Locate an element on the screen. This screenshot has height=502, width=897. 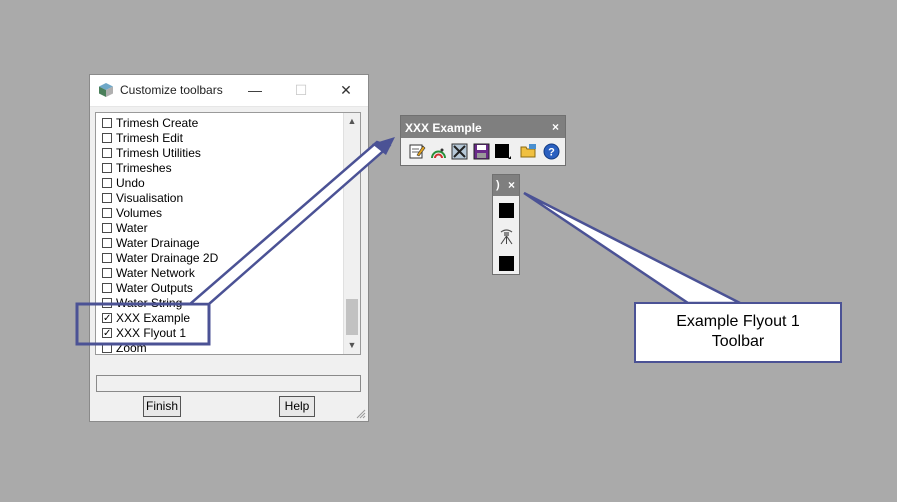
toolbar-list-item: Trimesh Create is located at coordinates (221, 123).